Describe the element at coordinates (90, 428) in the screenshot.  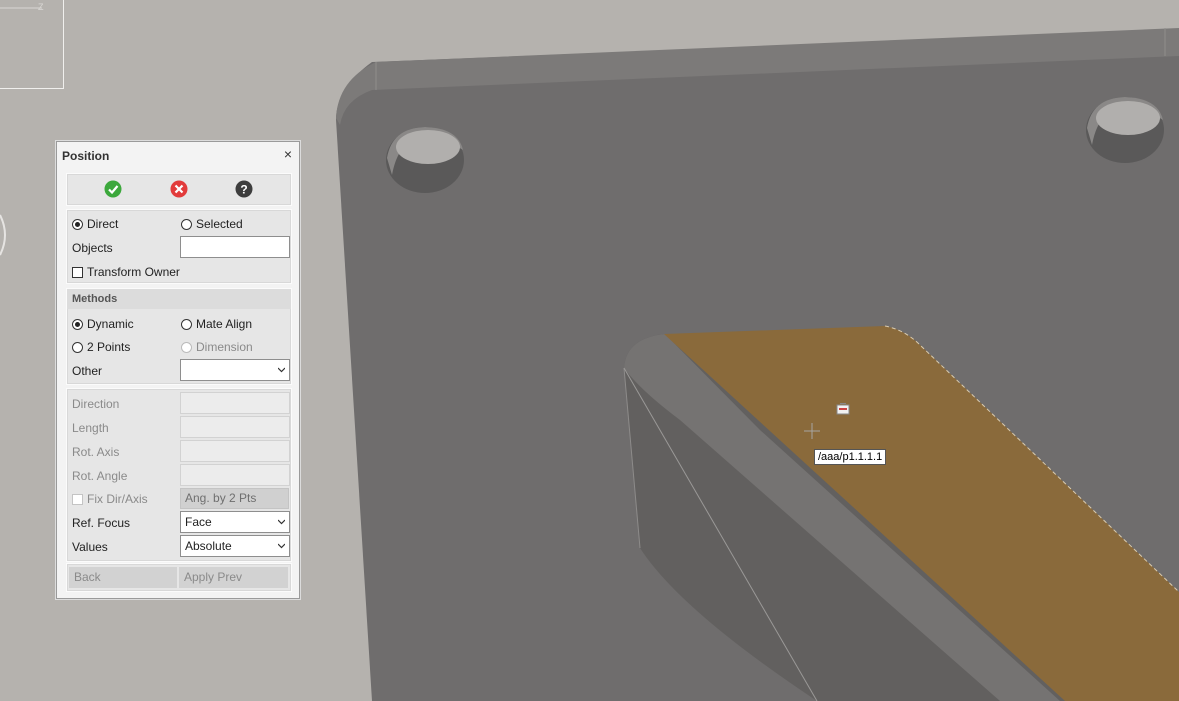
I see `length-label: Length` at that location.